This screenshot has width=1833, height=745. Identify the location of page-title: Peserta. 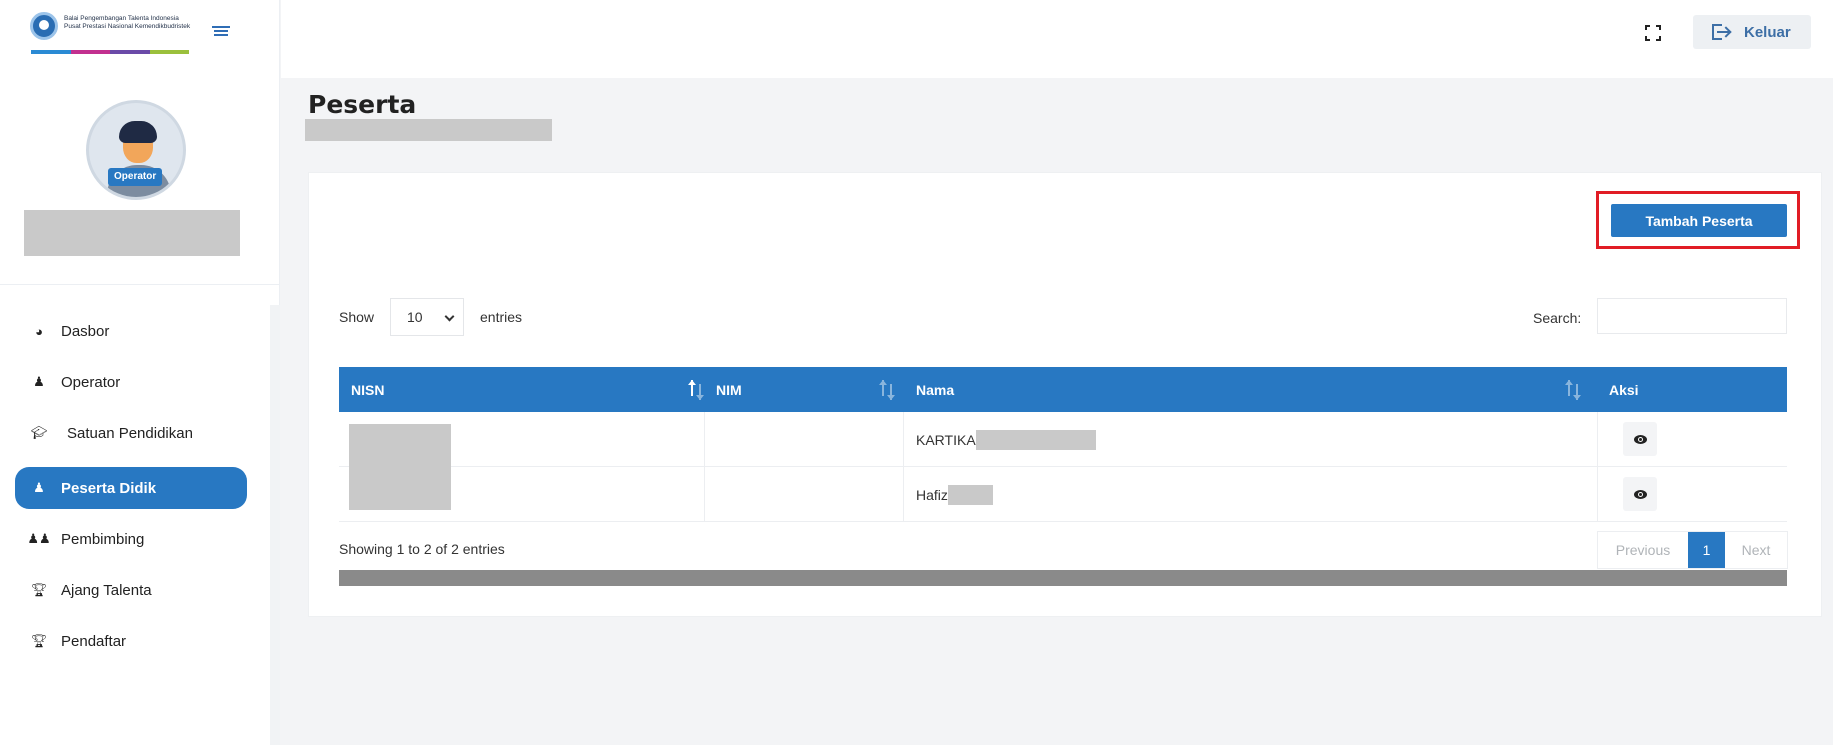
(362, 104).